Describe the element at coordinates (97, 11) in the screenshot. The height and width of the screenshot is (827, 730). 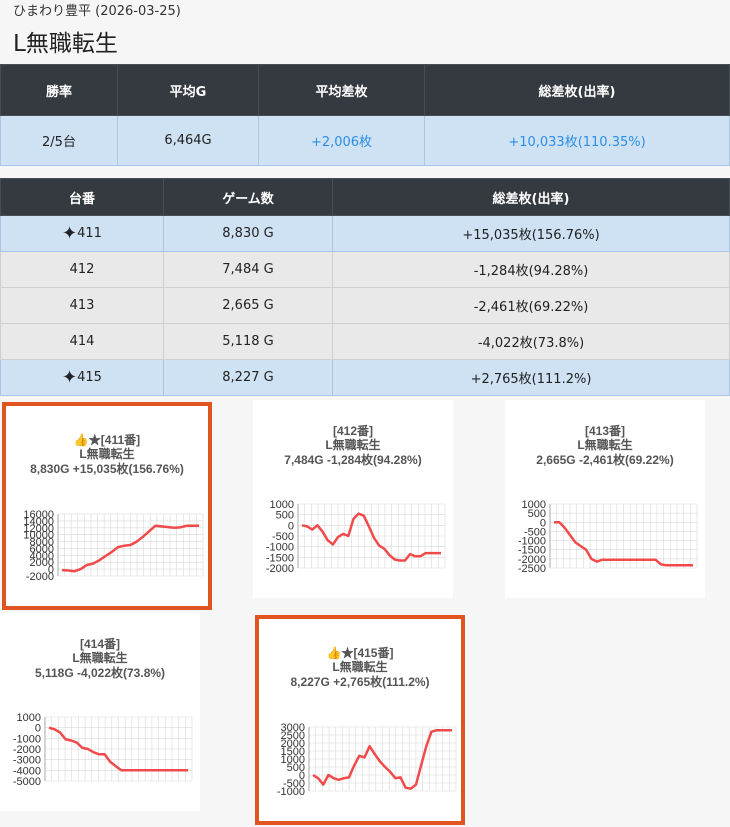
I see `store-date-label: ひまわり豊平 (2026-03-25)` at that location.